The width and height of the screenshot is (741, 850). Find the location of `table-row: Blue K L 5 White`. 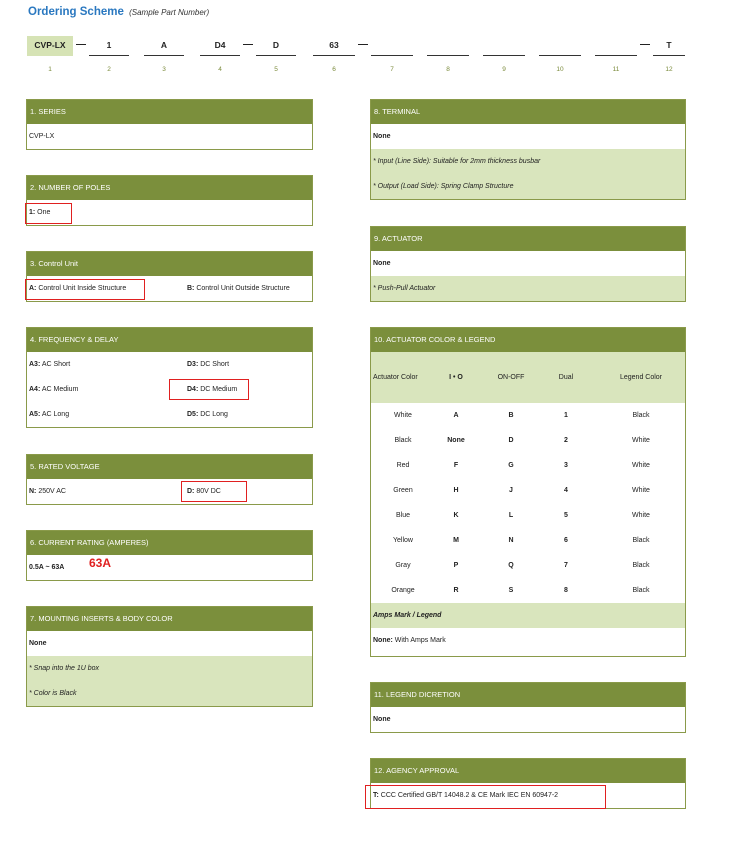

table-row: Blue K L 5 White is located at coordinates (528, 515).